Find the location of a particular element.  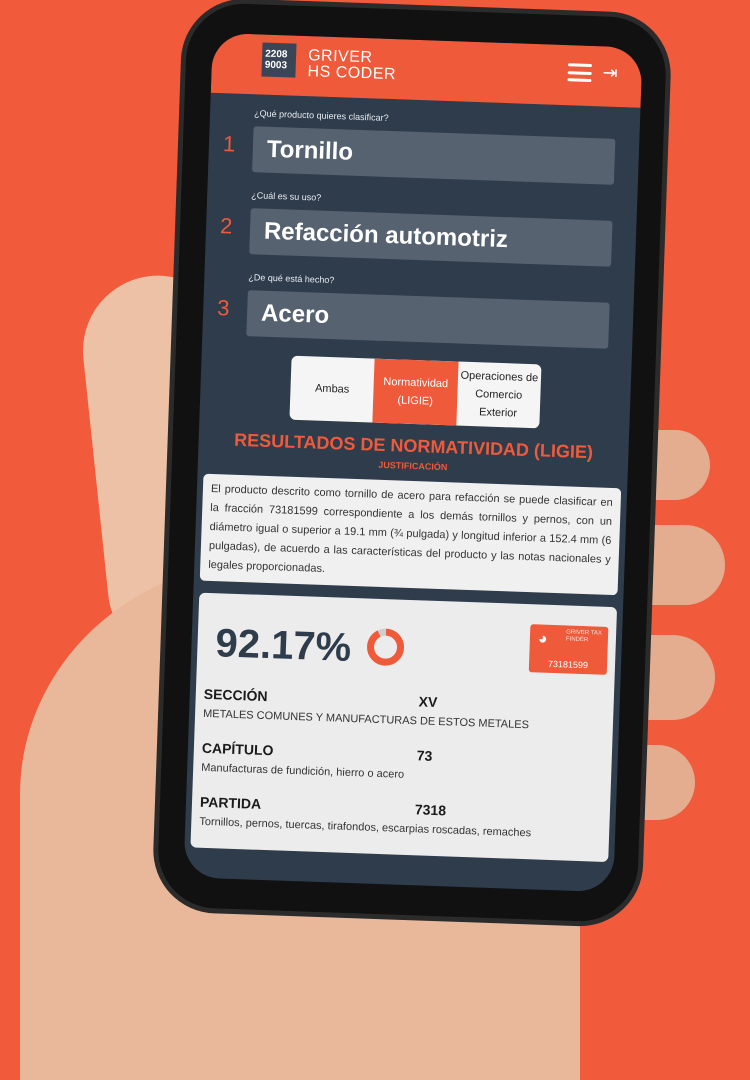

logo-icon: 2208 9003 is located at coordinates (279, 60).